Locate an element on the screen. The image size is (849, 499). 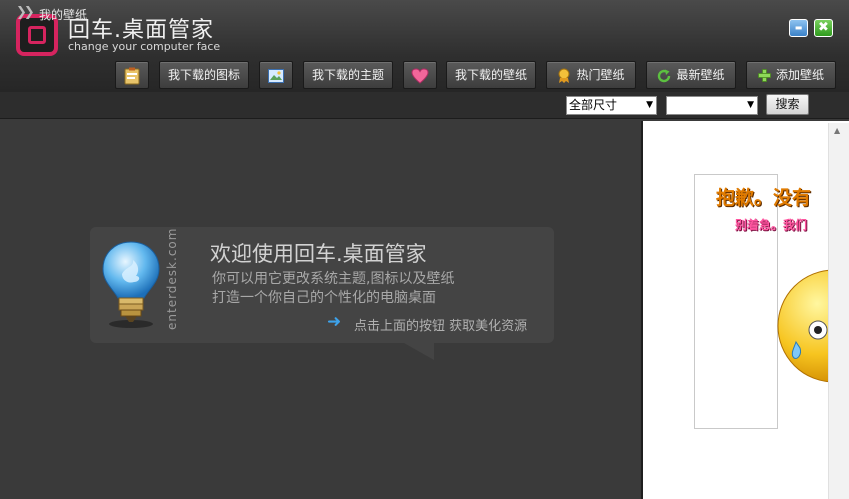
close-button: ✖ is located at coordinates (823, 28).